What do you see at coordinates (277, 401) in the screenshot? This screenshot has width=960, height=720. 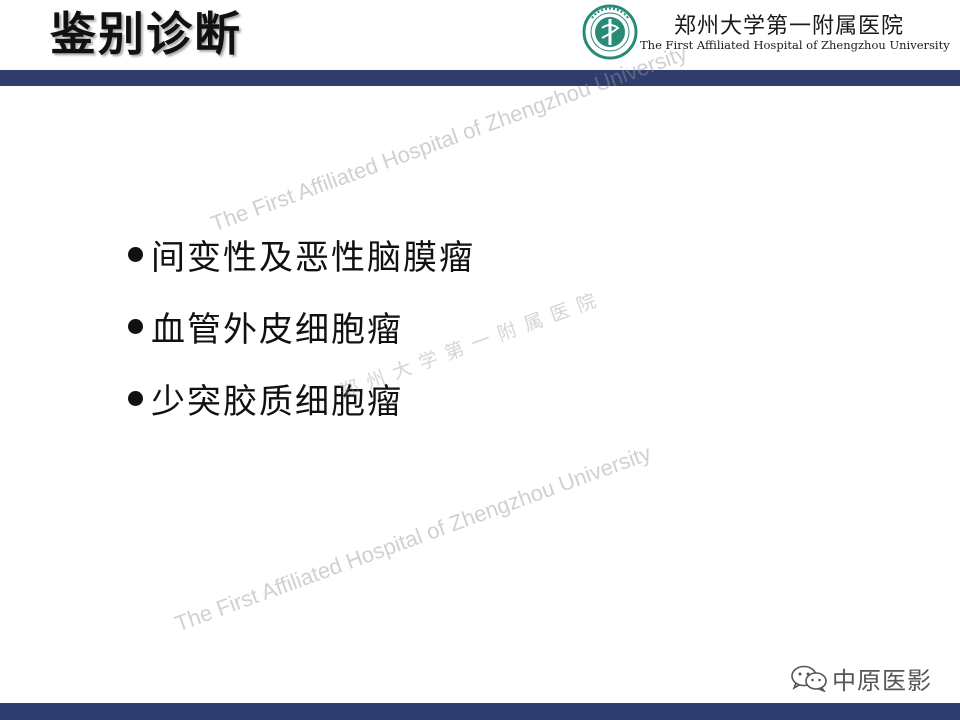 I see `bullet-text: 少突胶质细胞瘤` at bounding box center [277, 401].